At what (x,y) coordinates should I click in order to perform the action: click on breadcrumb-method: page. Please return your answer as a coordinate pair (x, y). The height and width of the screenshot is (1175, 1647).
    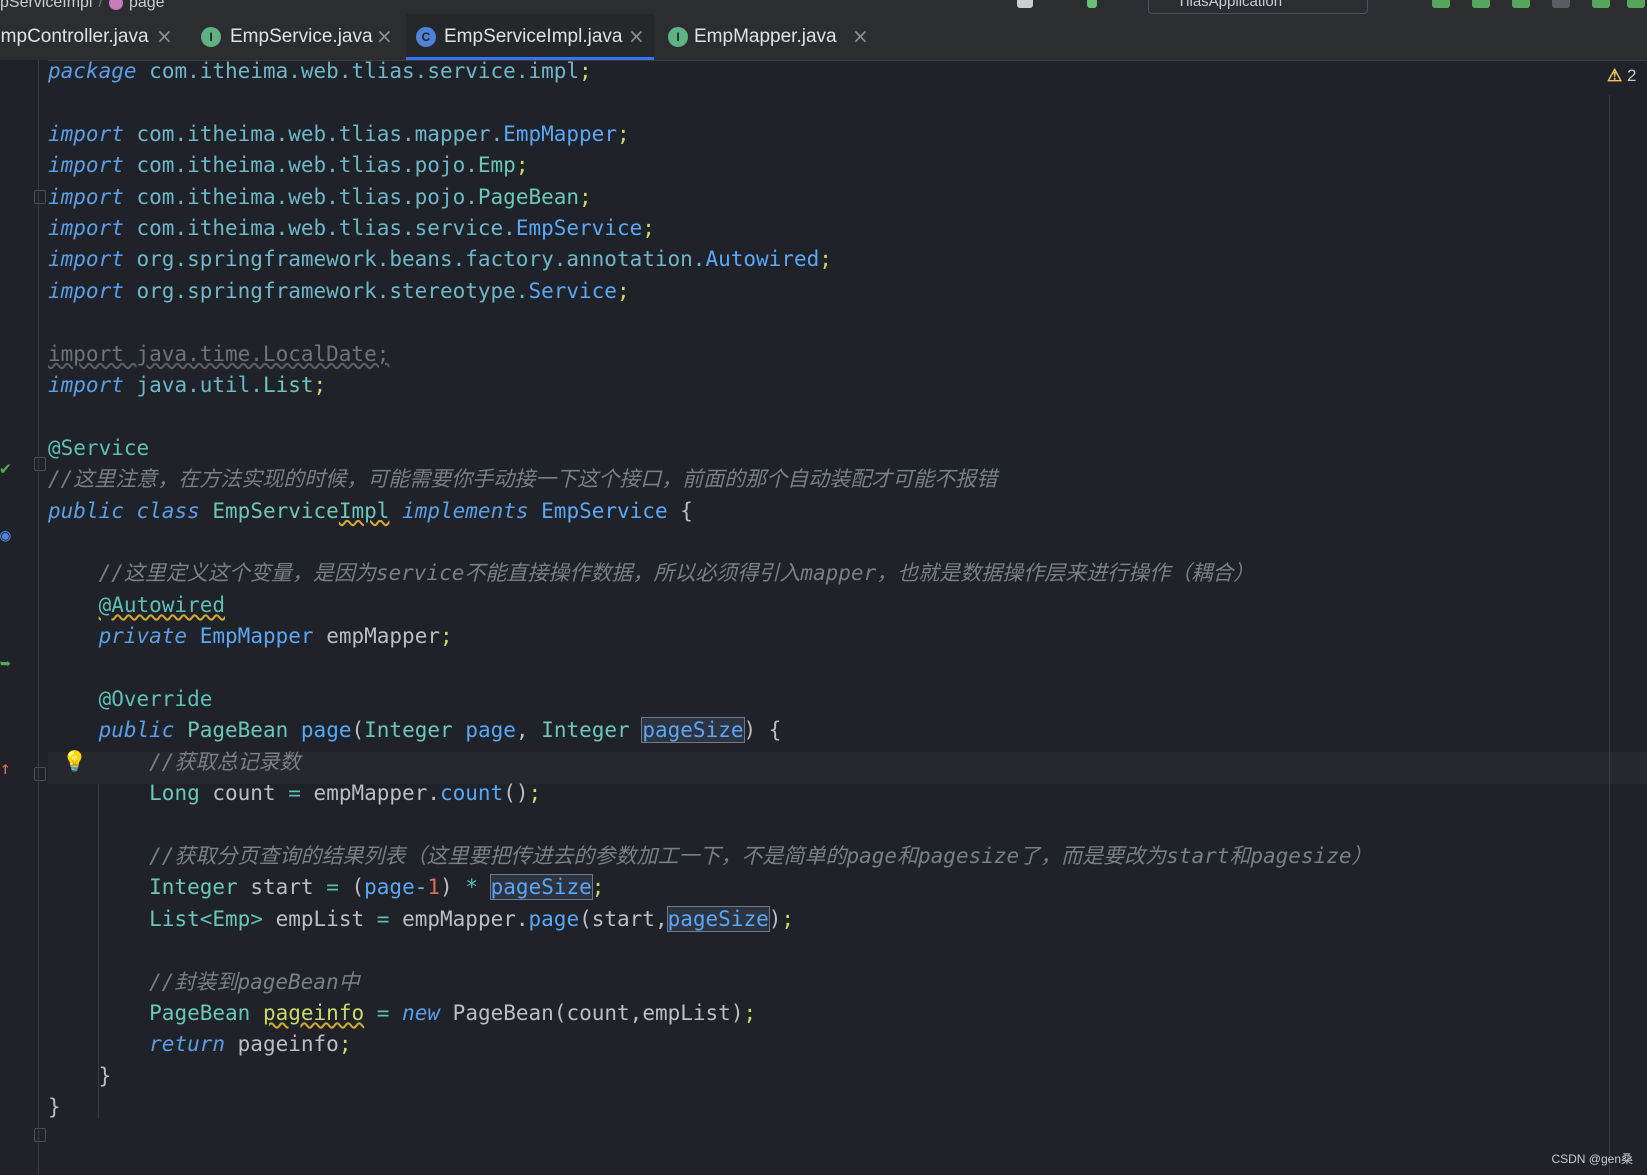
    Looking at the image, I should click on (147, 5).